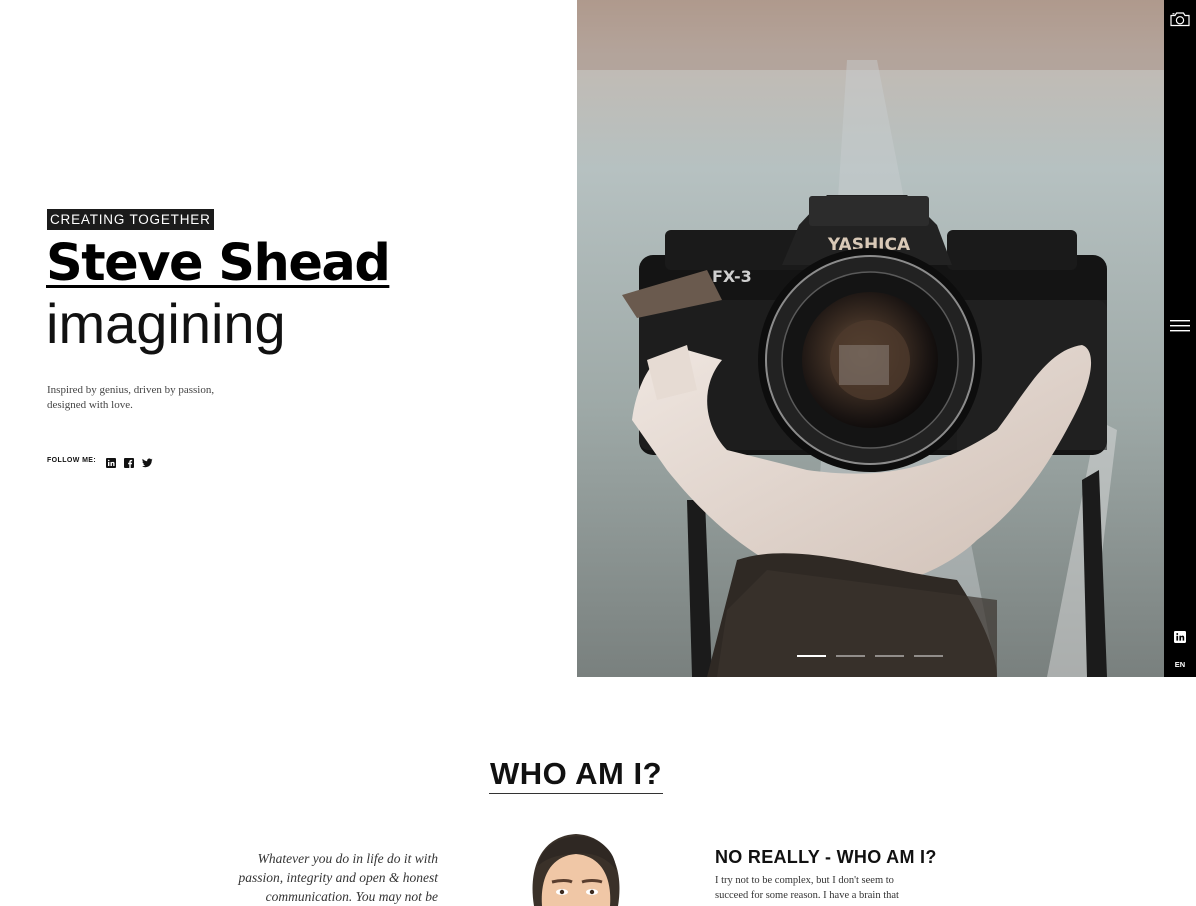 The image size is (1196, 906). What do you see at coordinates (100, 461) in the screenshot?
I see `follow-me-bar: FOLLOW ME:` at bounding box center [100, 461].